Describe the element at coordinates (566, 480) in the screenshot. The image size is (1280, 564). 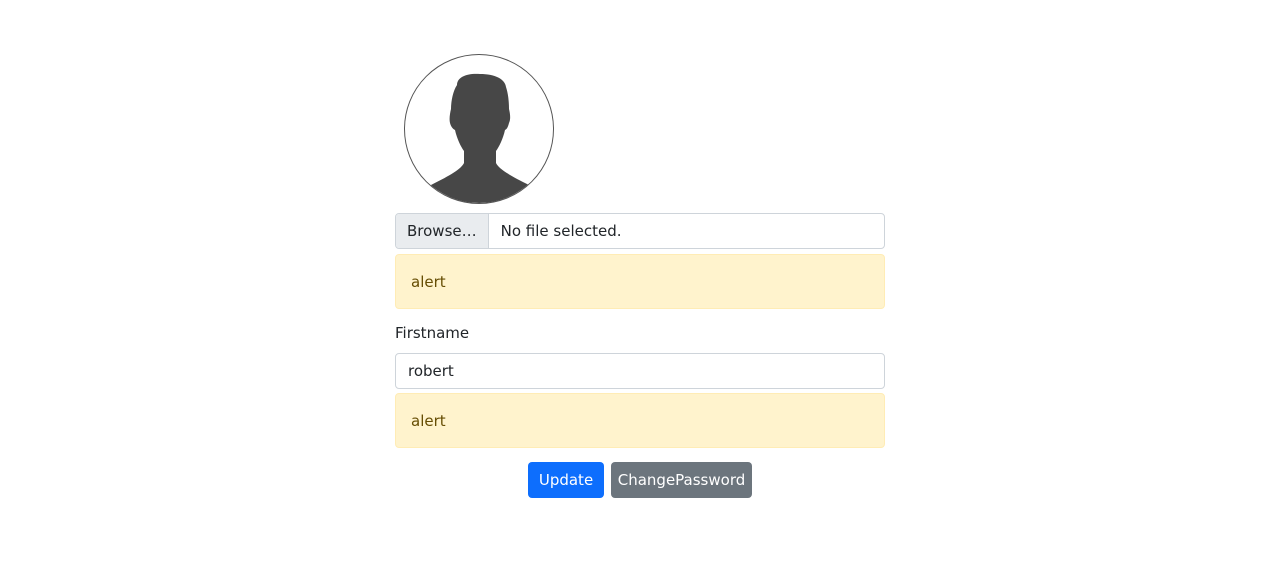
I see `update-button: Update` at that location.